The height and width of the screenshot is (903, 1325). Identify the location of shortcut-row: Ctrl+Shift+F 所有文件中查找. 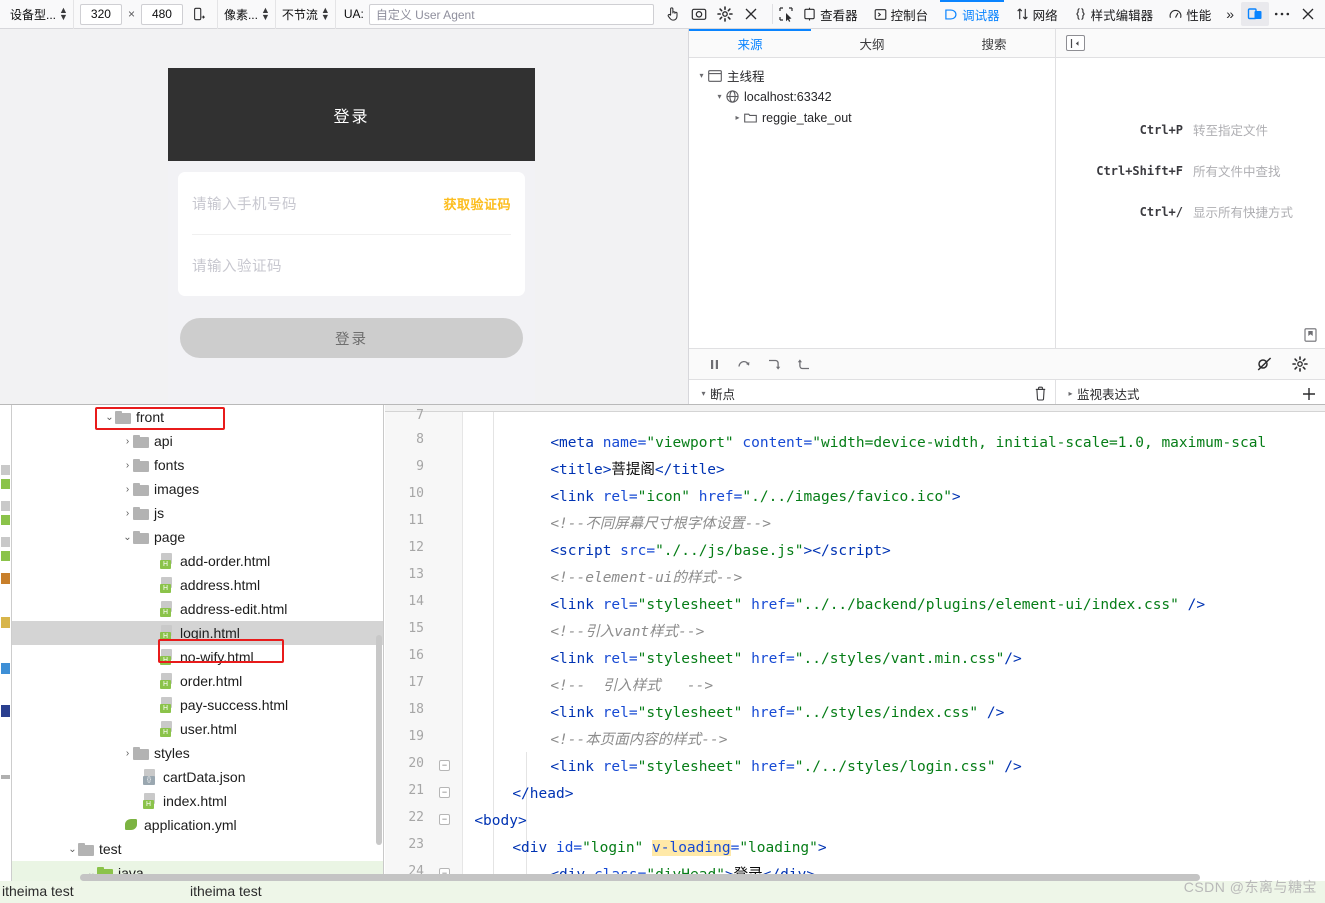
(1184, 170).